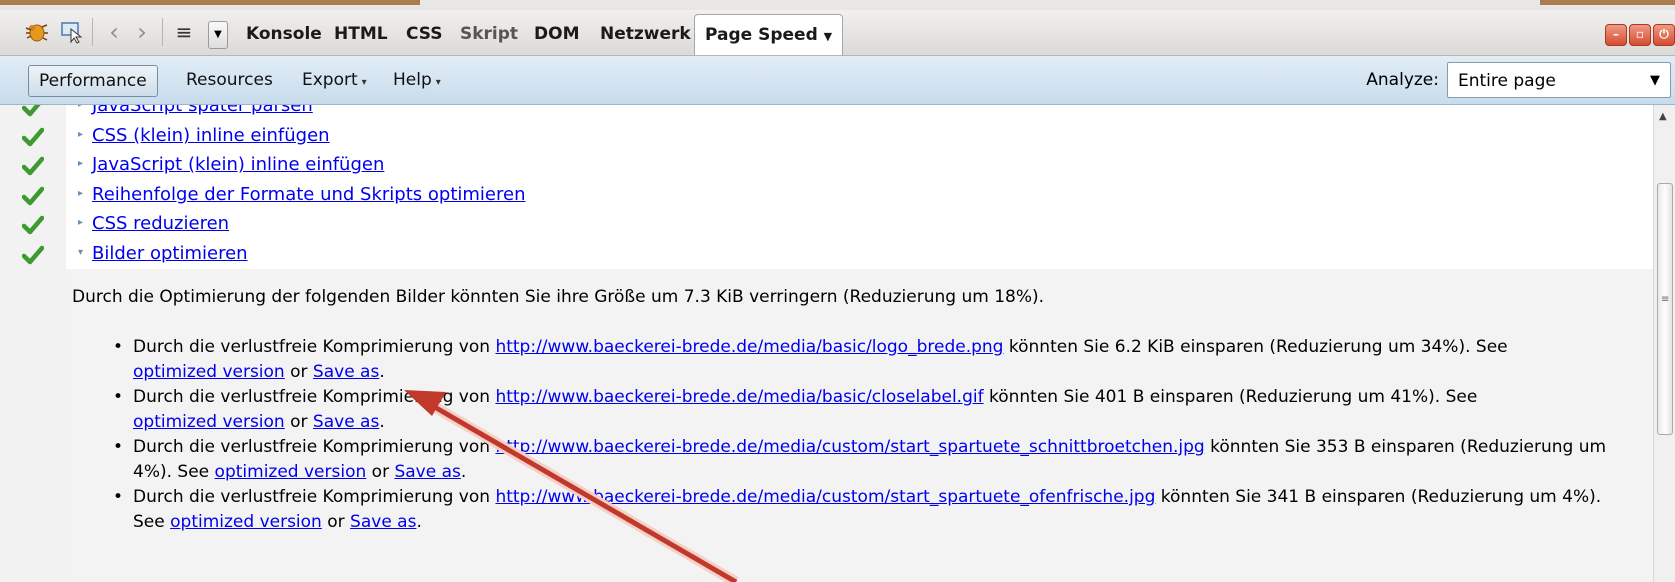 The image size is (1675, 582). What do you see at coordinates (828, 36) in the screenshot?
I see `chevron-down-icon: ▼` at bounding box center [828, 36].